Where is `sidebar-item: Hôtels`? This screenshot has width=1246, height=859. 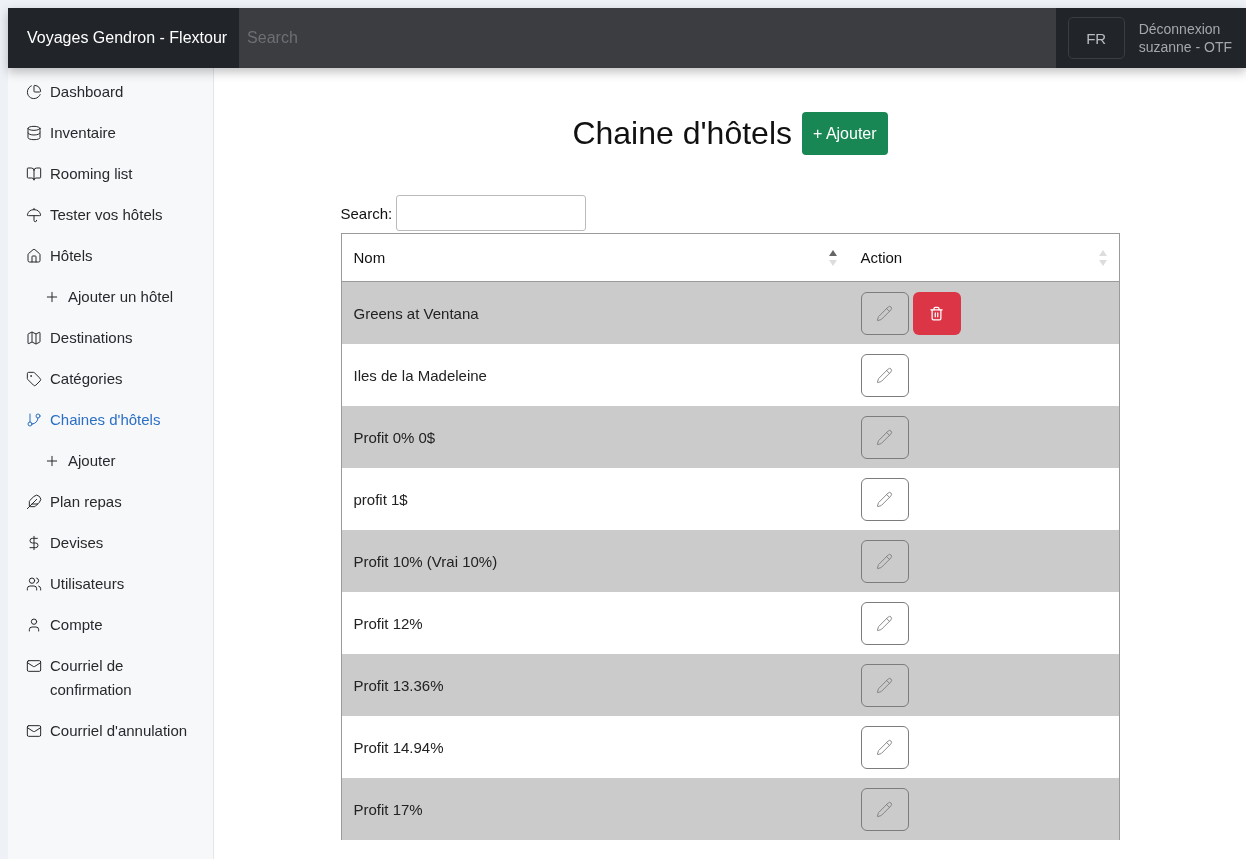
sidebar-item: Hôtels is located at coordinates (119, 256).